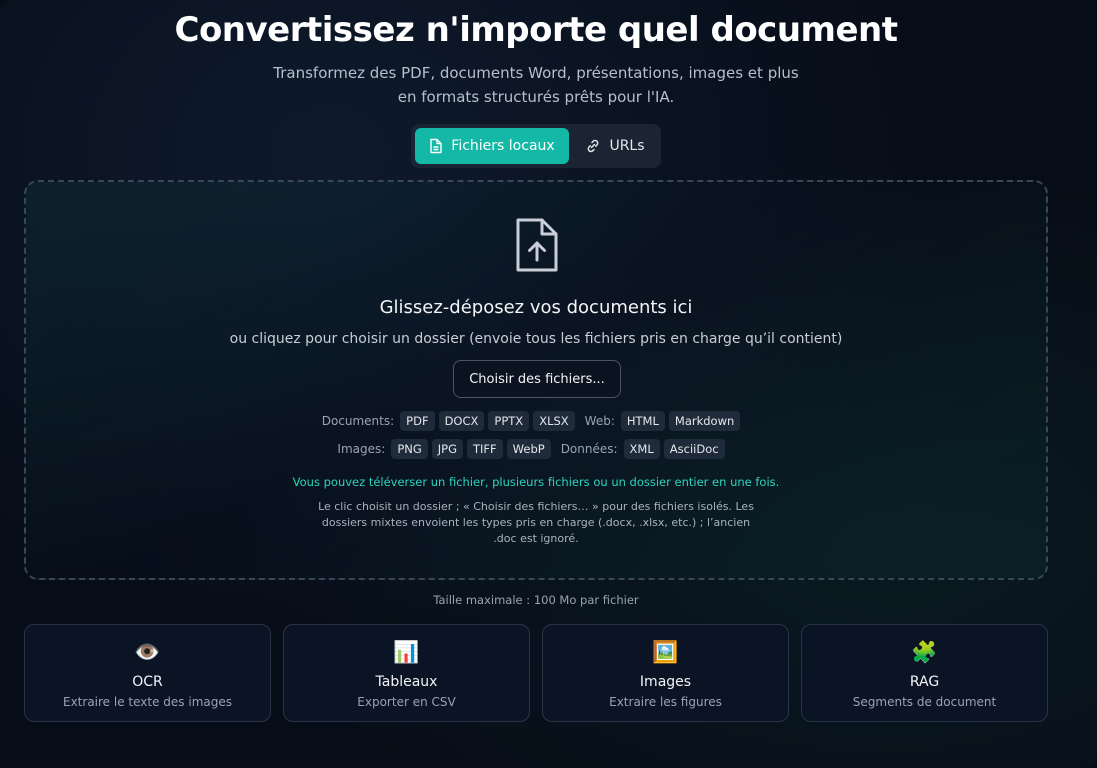  I want to click on format-badge: PNG, so click(409, 449).